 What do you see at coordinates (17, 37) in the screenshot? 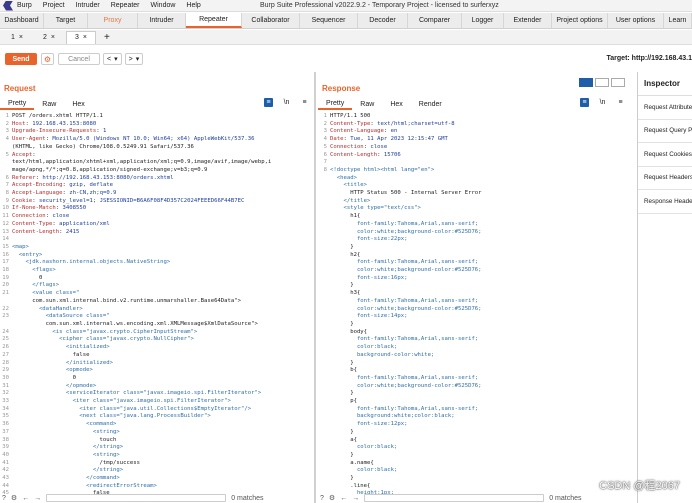
I see `repeater-tab-1: 1 ×` at bounding box center [17, 37].